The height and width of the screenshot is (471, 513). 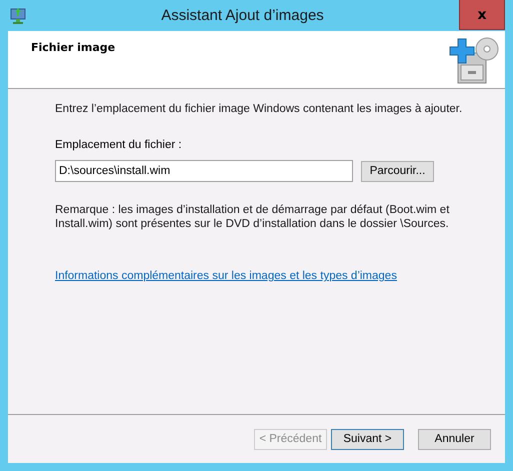 I want to click on info-link: Informations complémentaires sur les images et les types d’images, so click(x=226, y=276).